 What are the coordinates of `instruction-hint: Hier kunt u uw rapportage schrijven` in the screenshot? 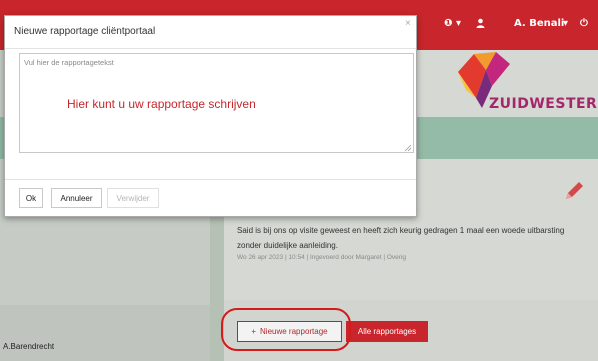 It's located at (161, 104).